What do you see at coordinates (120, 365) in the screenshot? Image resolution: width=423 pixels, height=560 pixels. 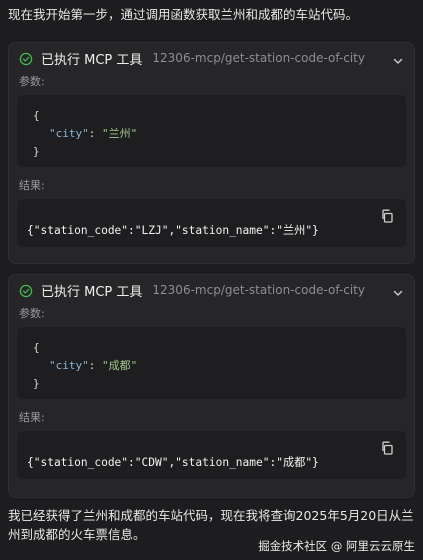 I see `param-value: "成都"` at bounding box center [120, 365].